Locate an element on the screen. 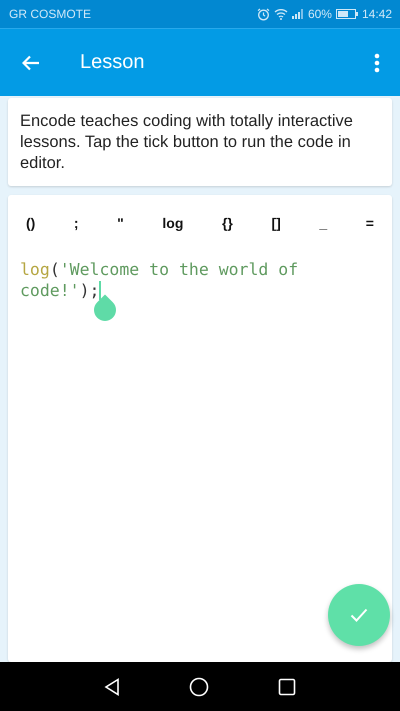  symbol-key: ; is located at coordinates (76, 223).